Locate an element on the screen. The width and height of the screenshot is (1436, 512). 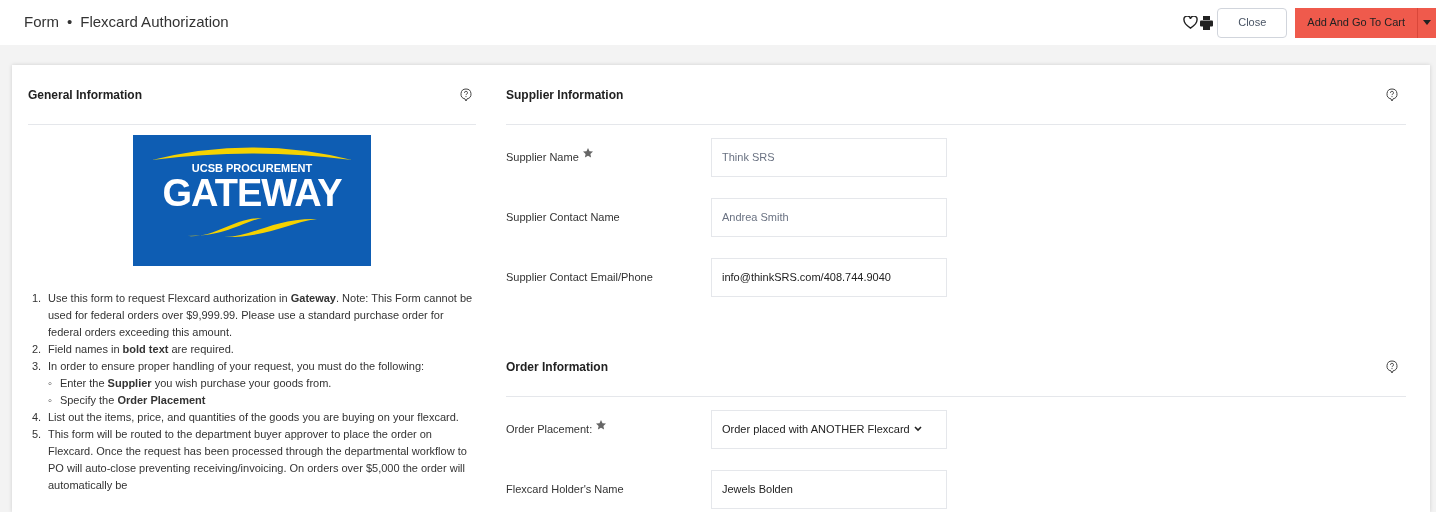
field-label: Flexcard Holder's Name is located at coordinates (565, 489).